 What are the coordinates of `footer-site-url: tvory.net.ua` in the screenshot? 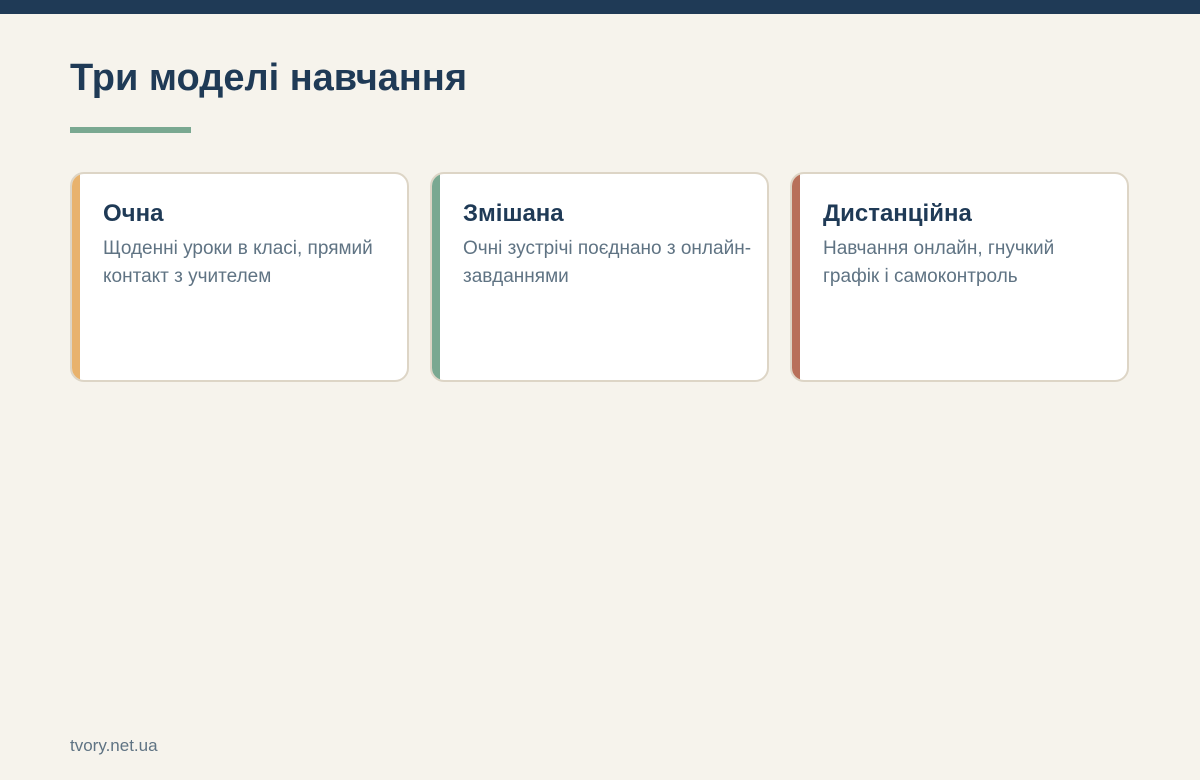 It's located at (114, 745).